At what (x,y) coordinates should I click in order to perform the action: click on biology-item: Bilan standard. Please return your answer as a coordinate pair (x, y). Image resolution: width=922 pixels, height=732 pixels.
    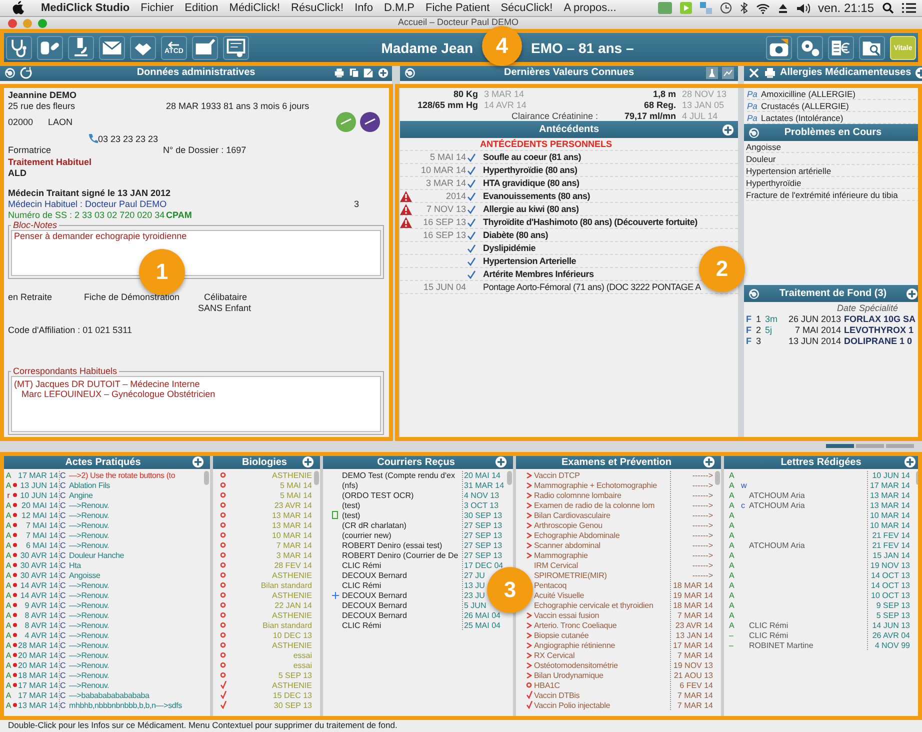
    Looking at the image, I should click on (270, 585).